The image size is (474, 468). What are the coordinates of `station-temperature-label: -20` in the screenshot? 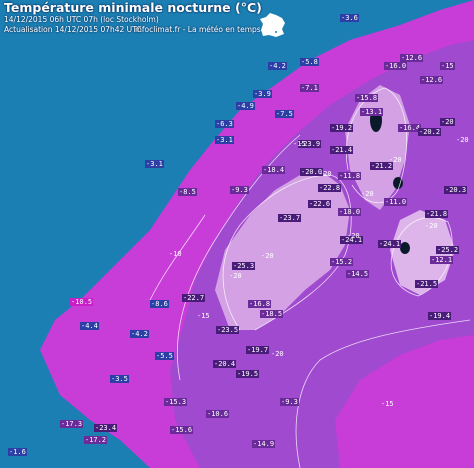 It's located at (447, 122).